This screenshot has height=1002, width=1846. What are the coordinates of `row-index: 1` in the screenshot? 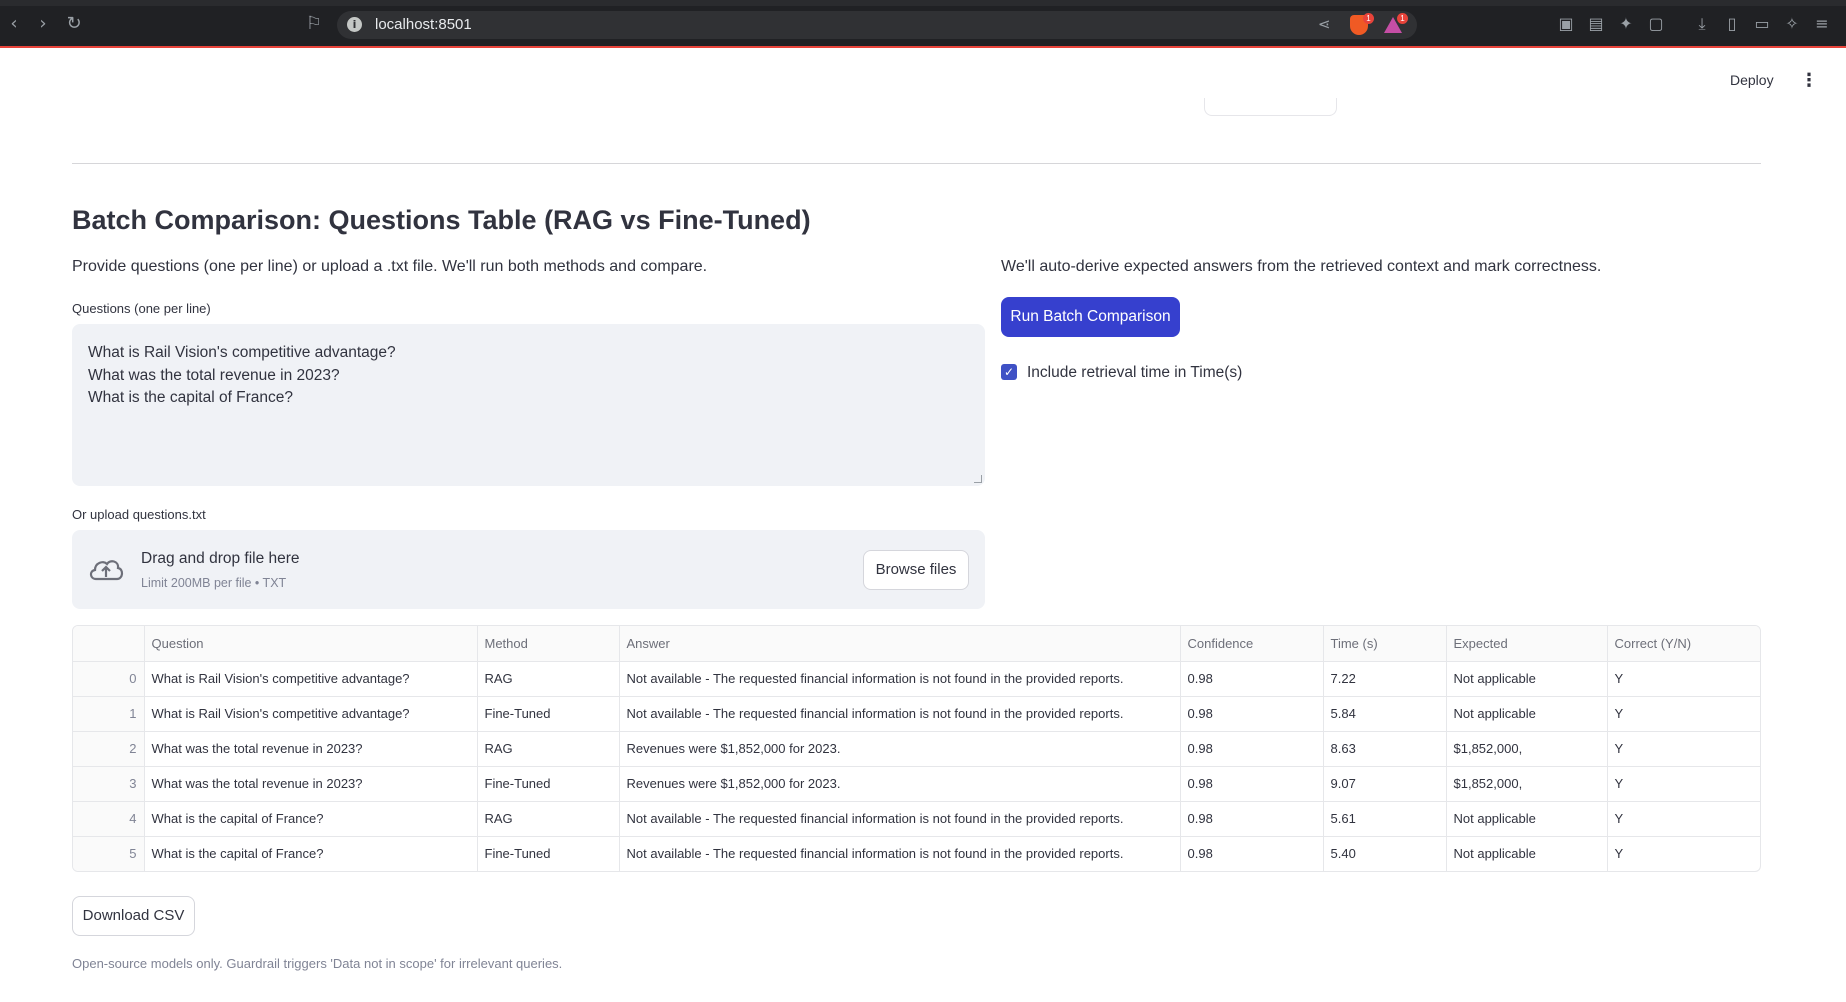 It's located at (109, 714).